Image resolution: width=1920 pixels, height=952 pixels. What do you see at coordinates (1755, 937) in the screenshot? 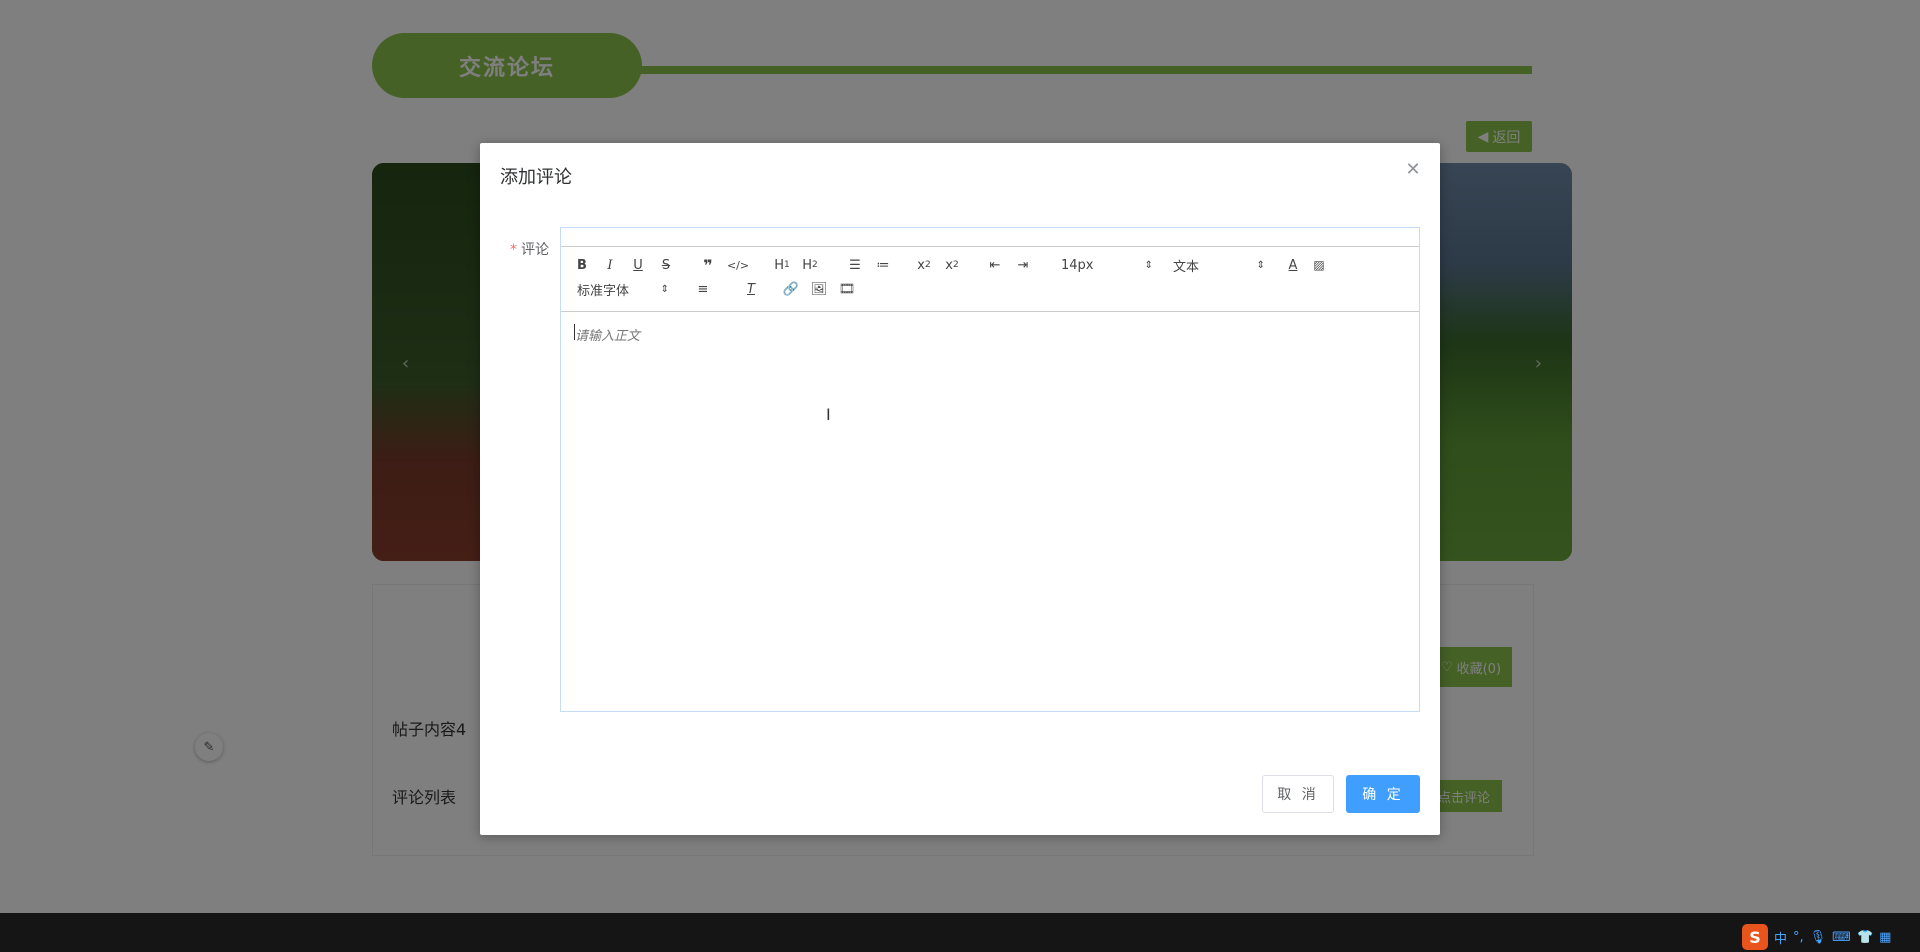
I see `sogou-logo-icon: S` at bounding box center [1755, 937].